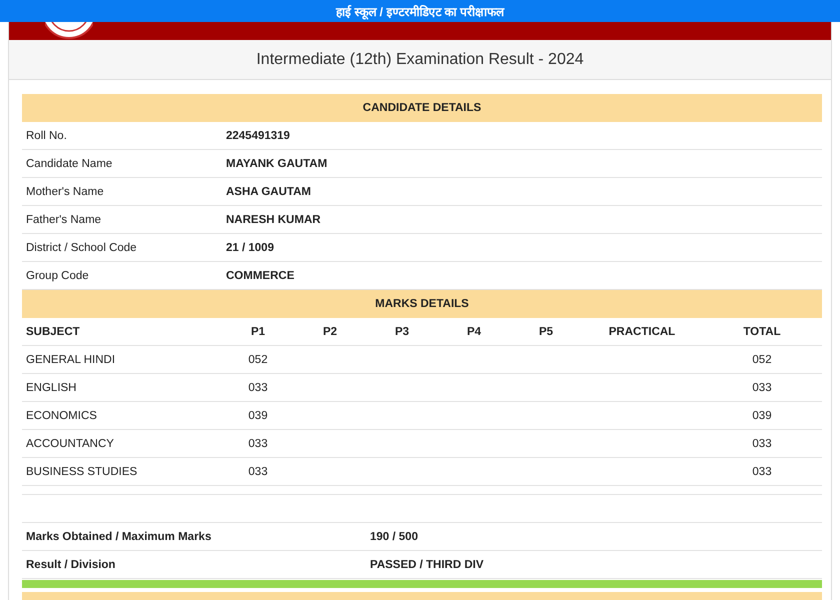  What do you see at coordinates (61, 416) in the screenshot?
I see `table-cell-text: ECONOMICS` at bounding box center [61, 416].